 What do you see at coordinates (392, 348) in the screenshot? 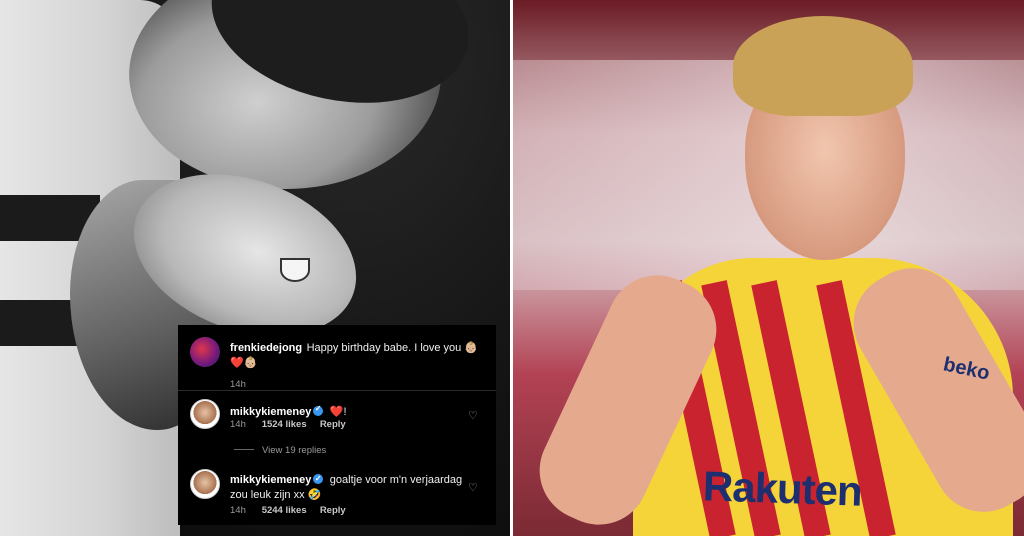
I see `comment-text: Happy birthday babe. I love you 👶🏼` at bounding box center [392, 348].